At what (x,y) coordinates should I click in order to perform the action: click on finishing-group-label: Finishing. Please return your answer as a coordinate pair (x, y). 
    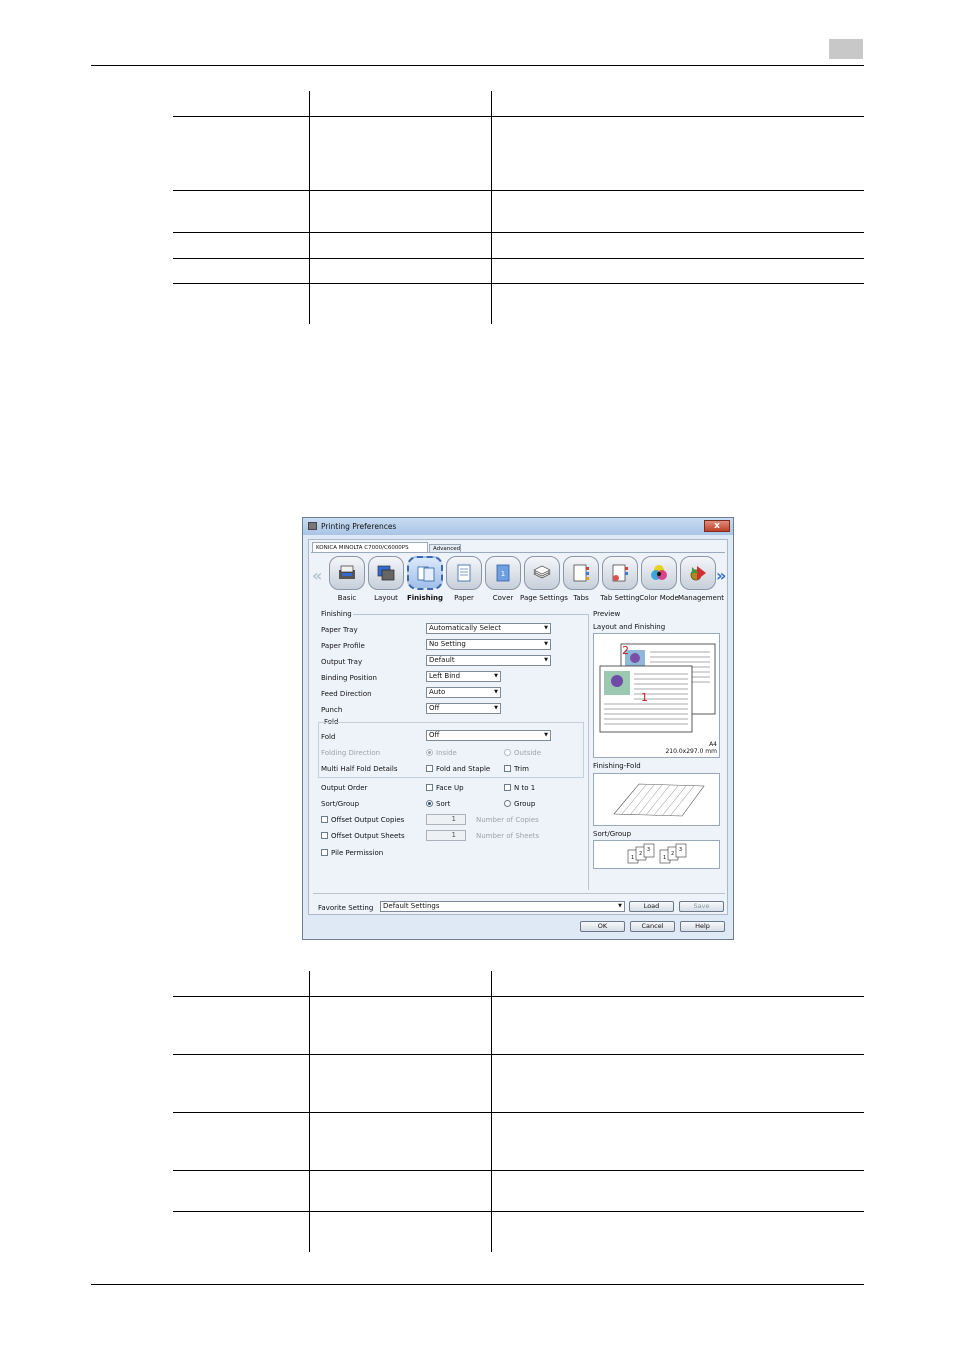
    Looking at the image, I should click on (336, 614).